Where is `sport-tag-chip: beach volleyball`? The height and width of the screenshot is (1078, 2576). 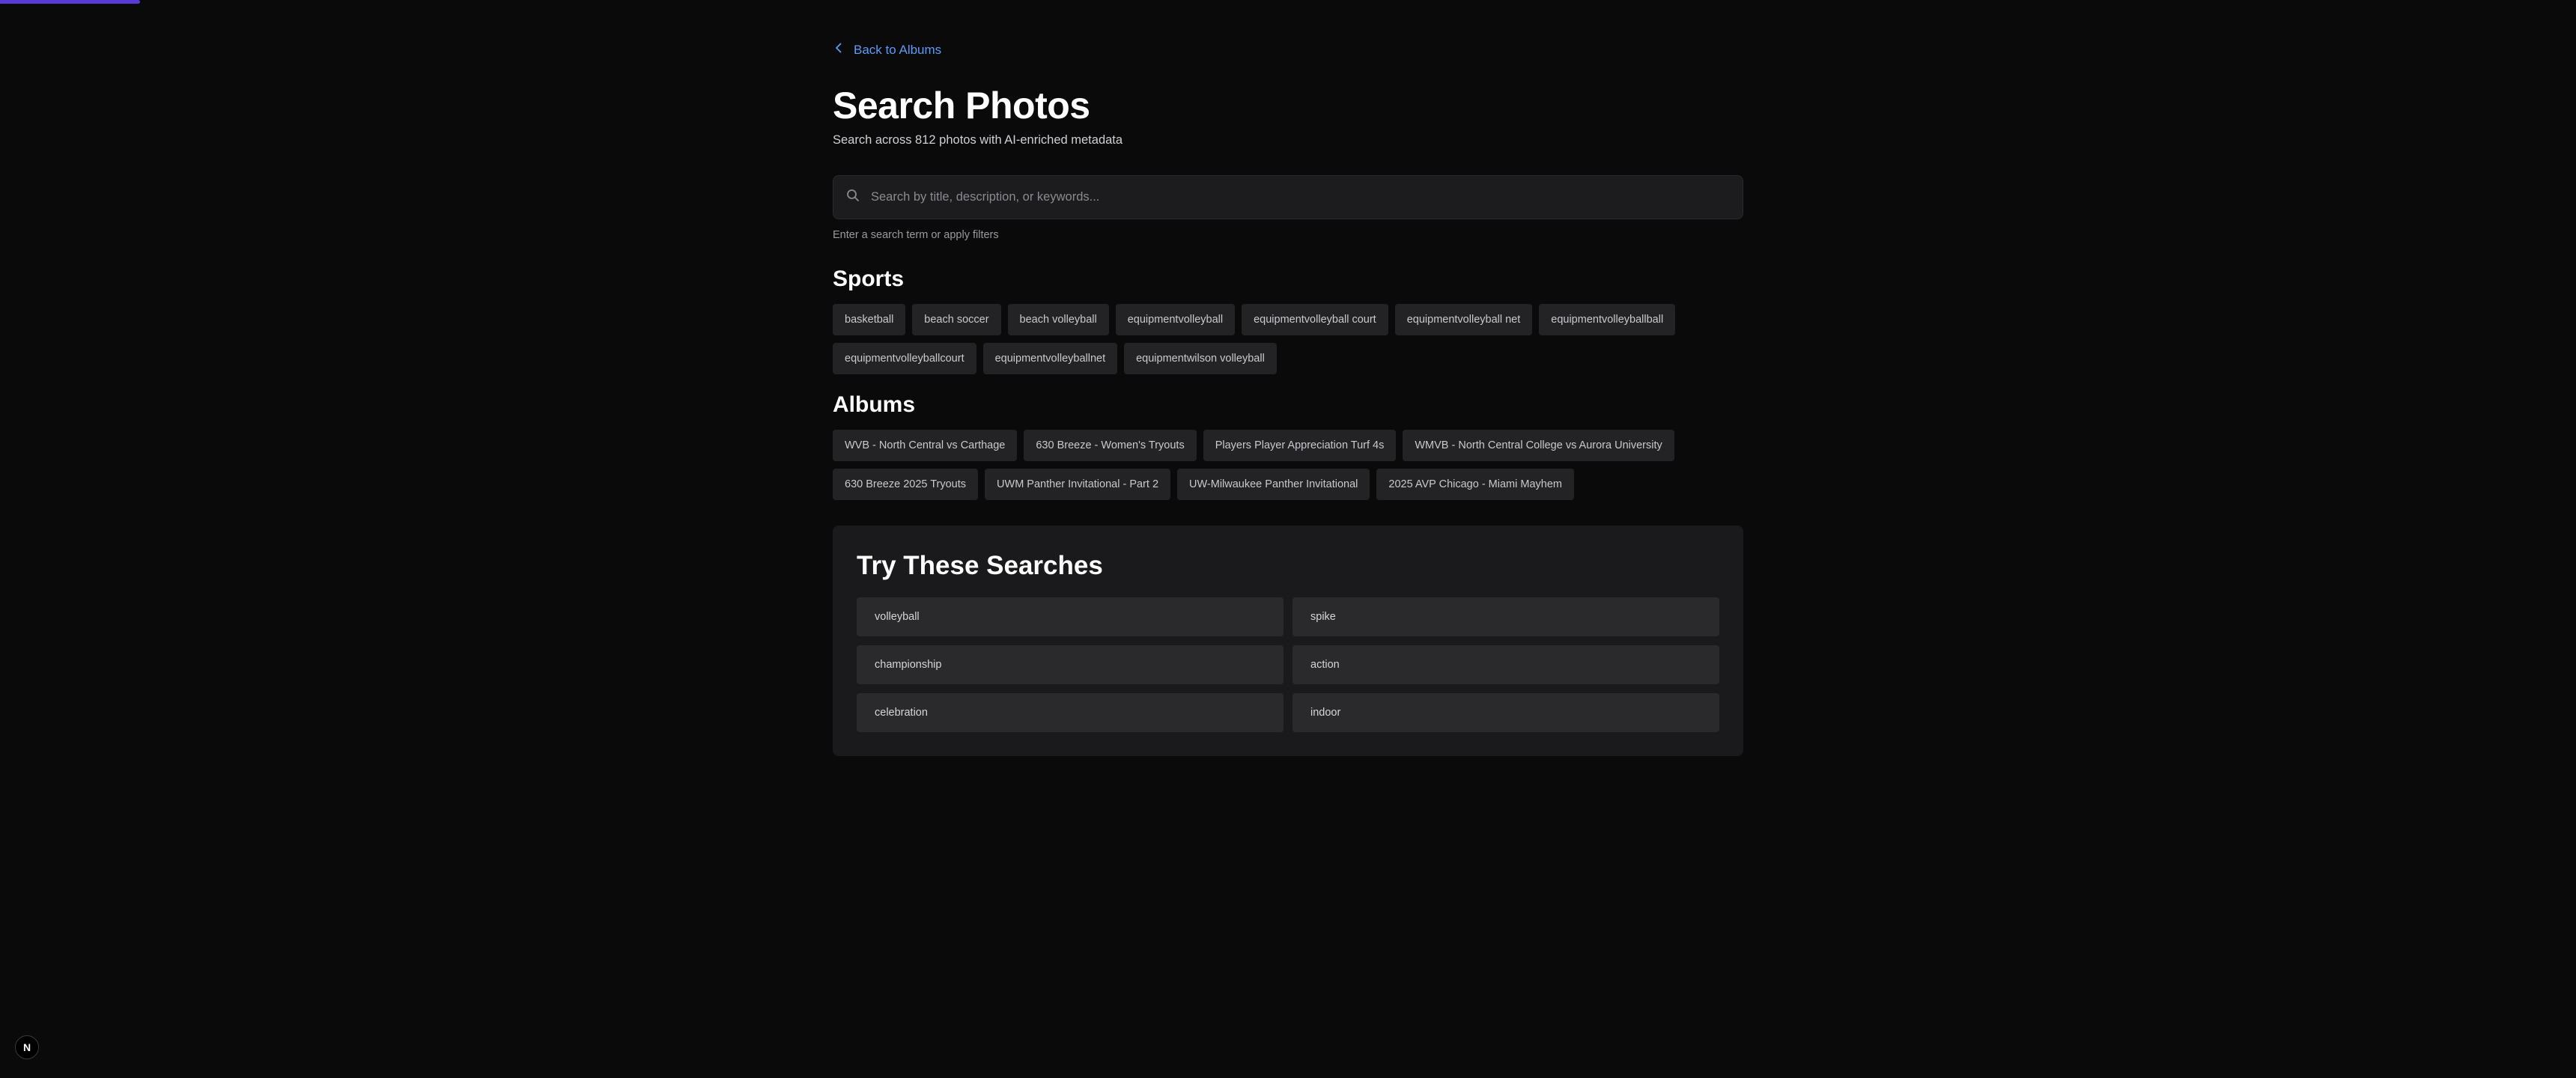 sport-tag-chip: beach volleyball is located at coordinates (1058, 319).